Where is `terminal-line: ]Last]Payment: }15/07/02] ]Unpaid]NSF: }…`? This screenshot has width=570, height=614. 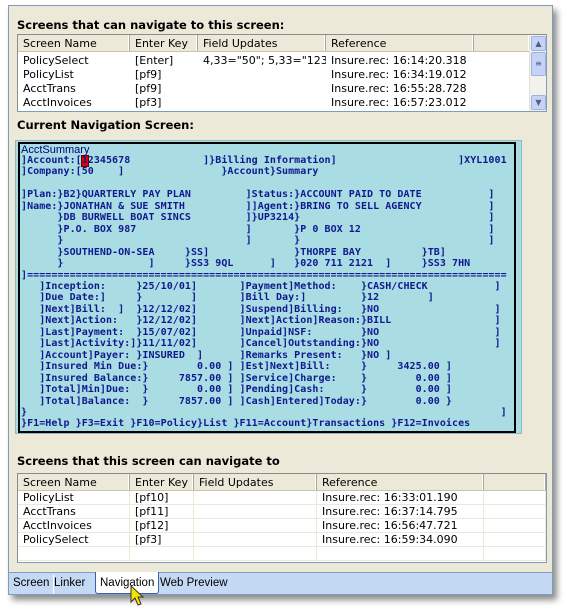
terminal-line: ]Last]Payment: }15/07/02] ]Unpaid]NSF: }… is located at coordinates (261, 332).